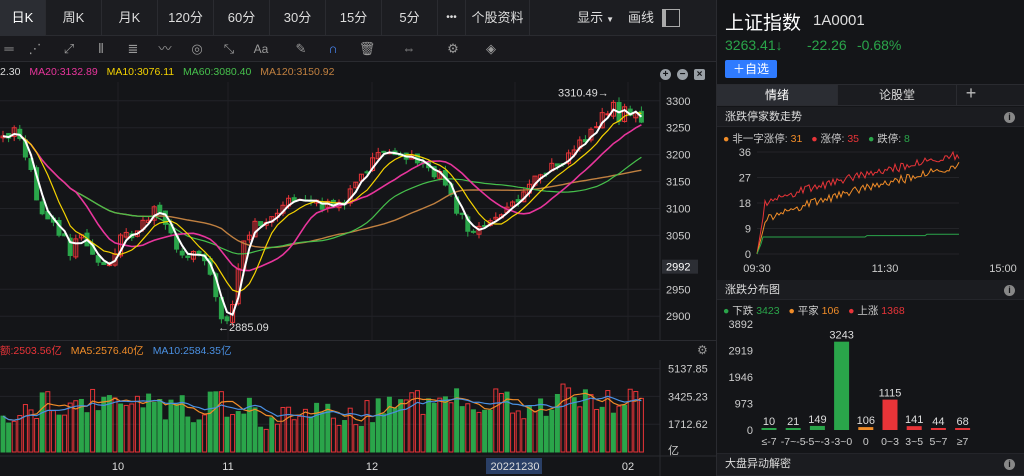 The height and width of the screenshot is (476, 1024). What do you see at coordinates (31, 351) in the screenshot?
I see `volume-amount-legend: 额:2503.56亿` at bounding box center [31, 351].